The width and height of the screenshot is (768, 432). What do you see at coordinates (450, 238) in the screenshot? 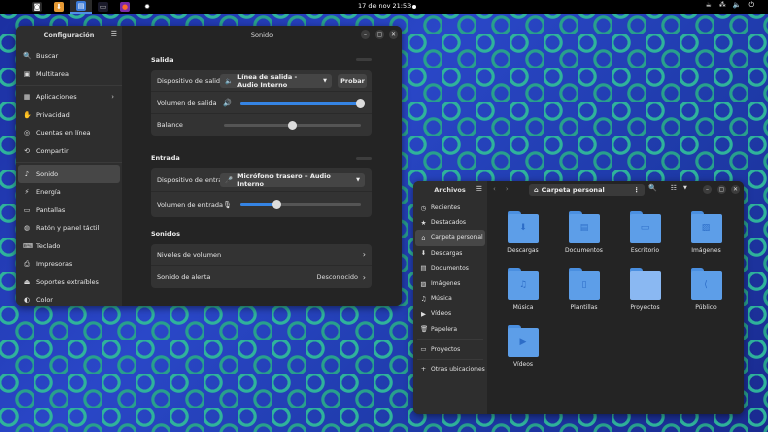
I see `files-sidebar-item: ⌂ Carpeta personal` at bounding box center [450, 238].